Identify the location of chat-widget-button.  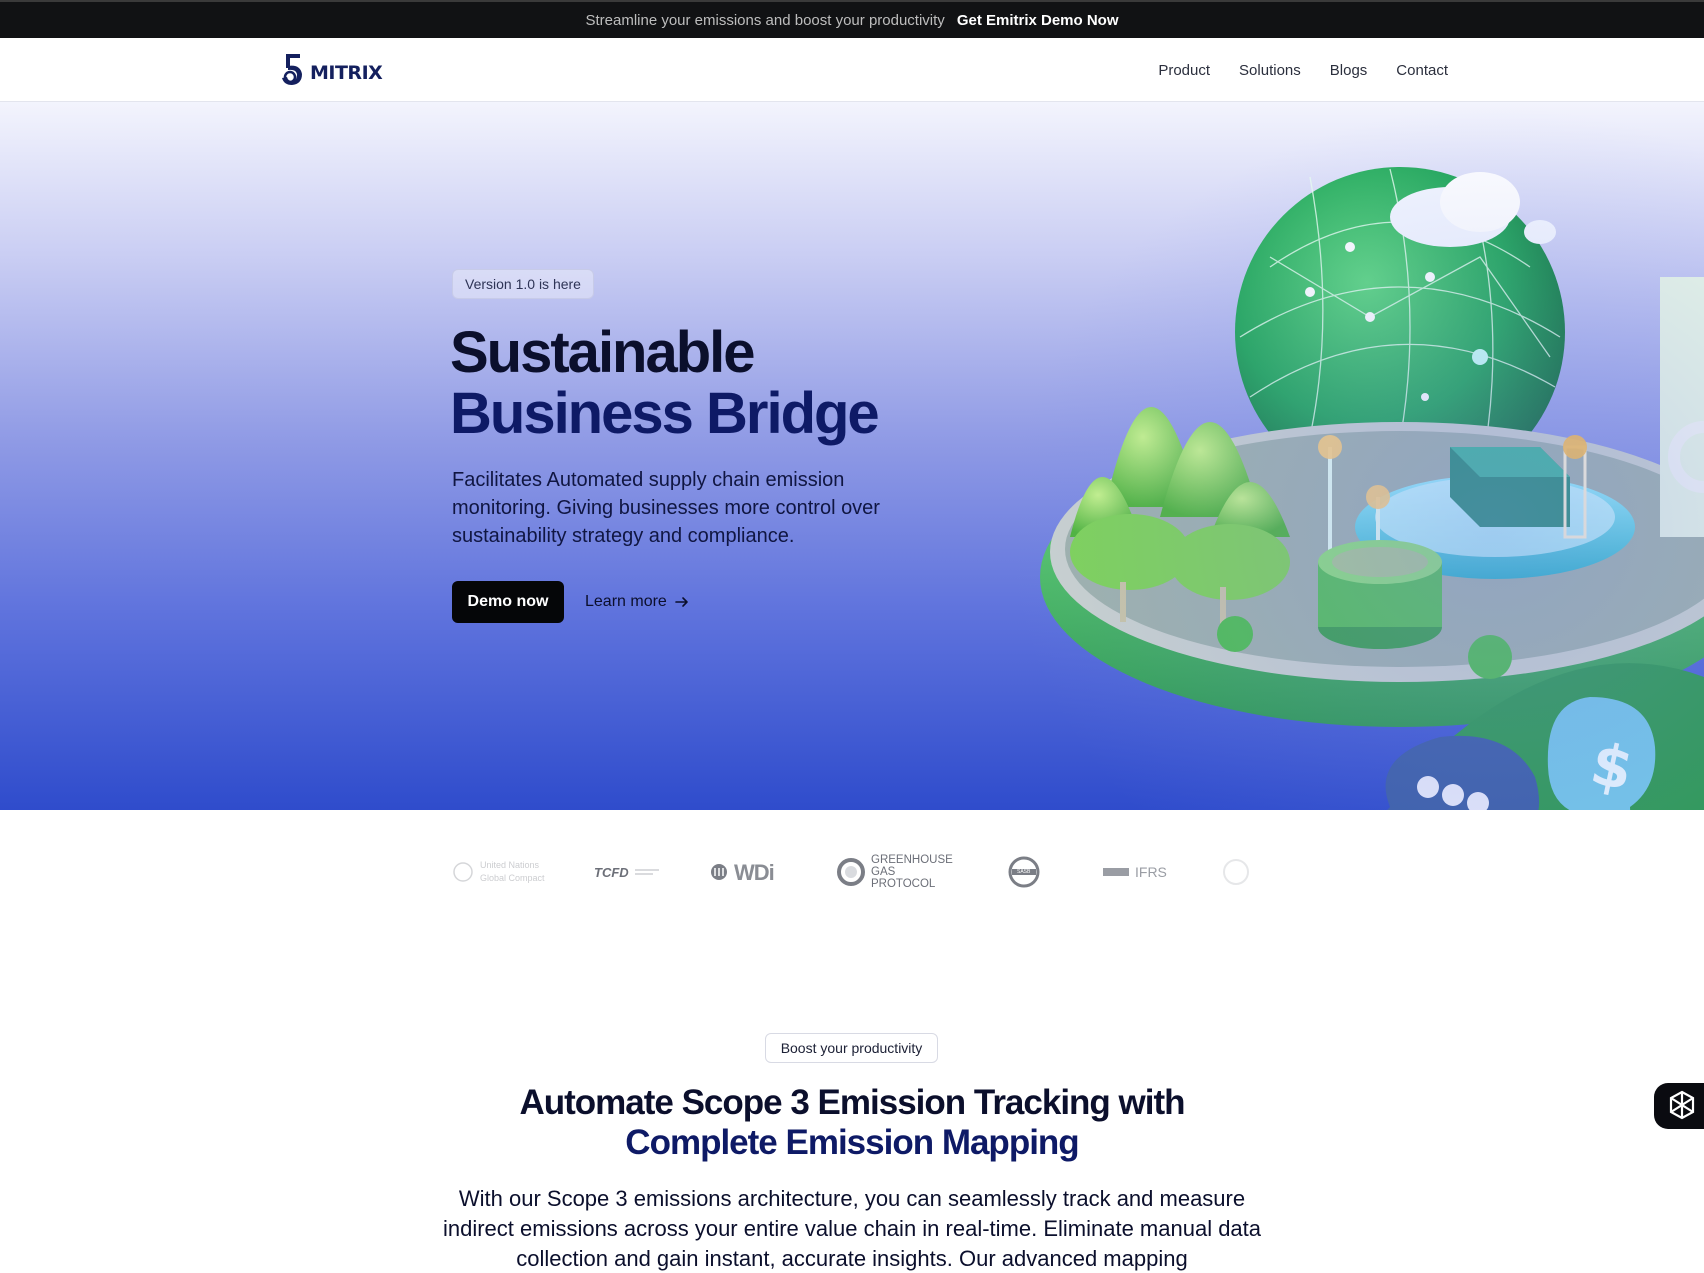
(1679, 1106).